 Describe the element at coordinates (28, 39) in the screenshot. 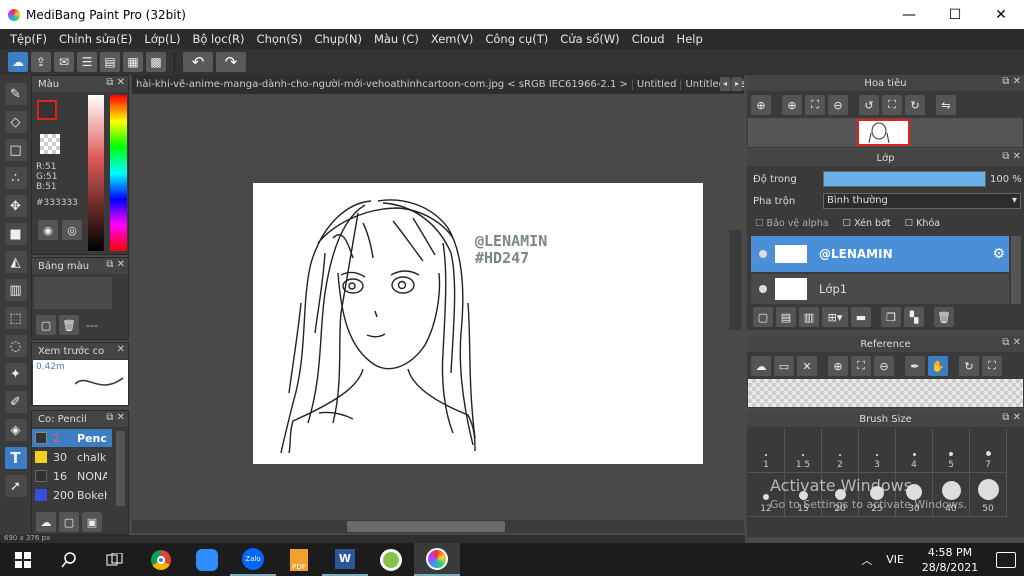

I see `menu-file: Tệp(F)` at that location.